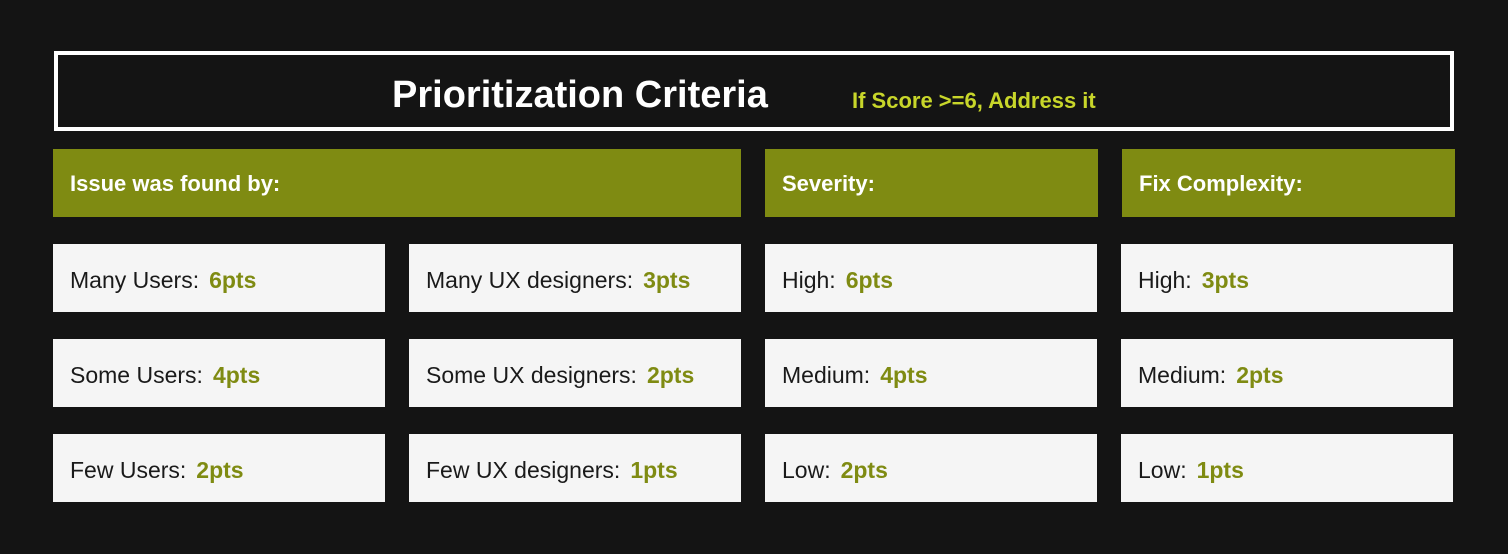 Image resolution: width=1508 pixels, height=554 pixels. Describe the element at coordinates (136, 375) in the screenshot. I see `criteria-label: Some Users:` at that location.